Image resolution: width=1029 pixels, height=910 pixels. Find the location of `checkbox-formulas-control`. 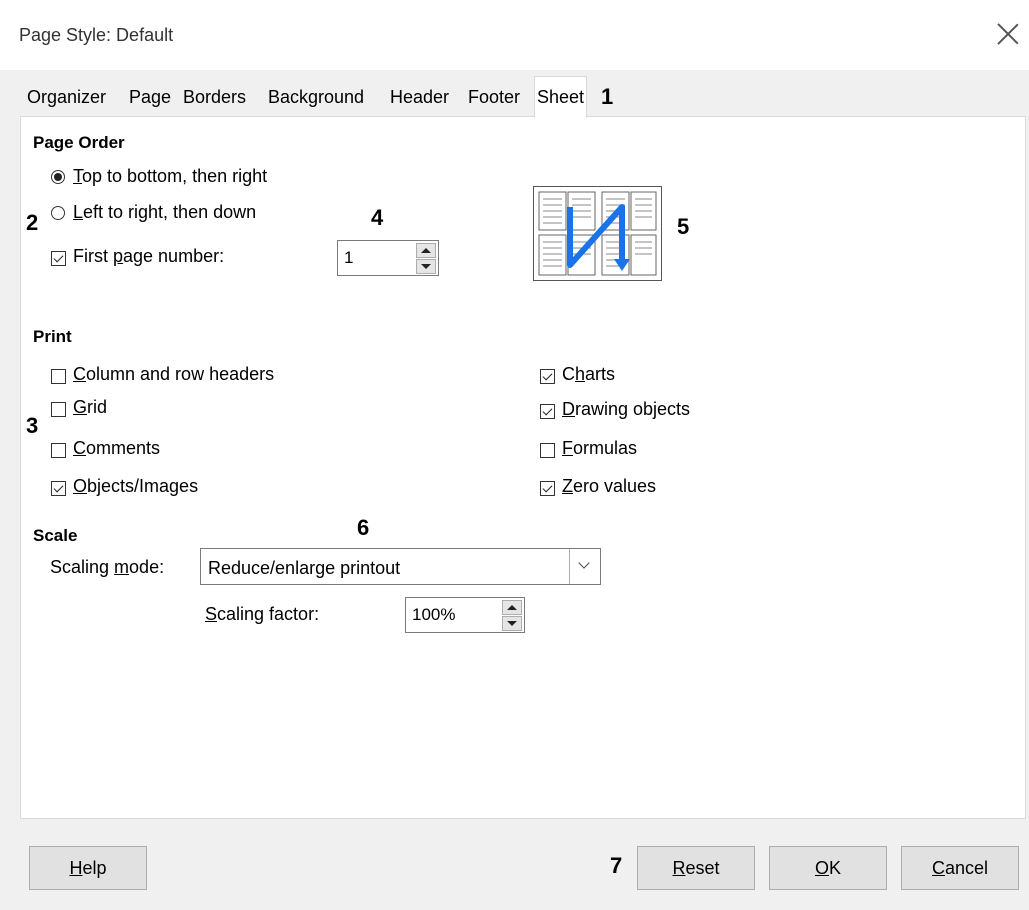

checkbox-formulas-control is located at coordinates (547, 450).